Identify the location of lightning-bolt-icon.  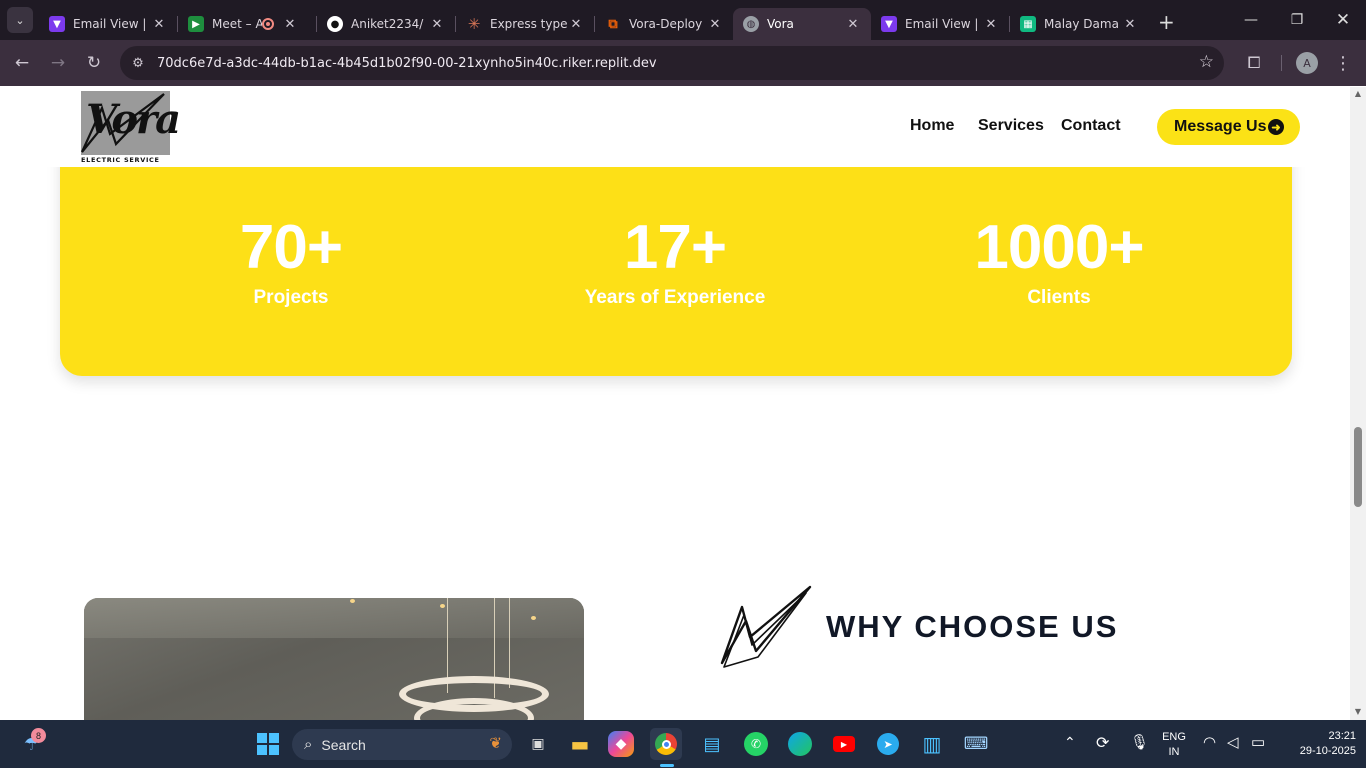
(766, 626).